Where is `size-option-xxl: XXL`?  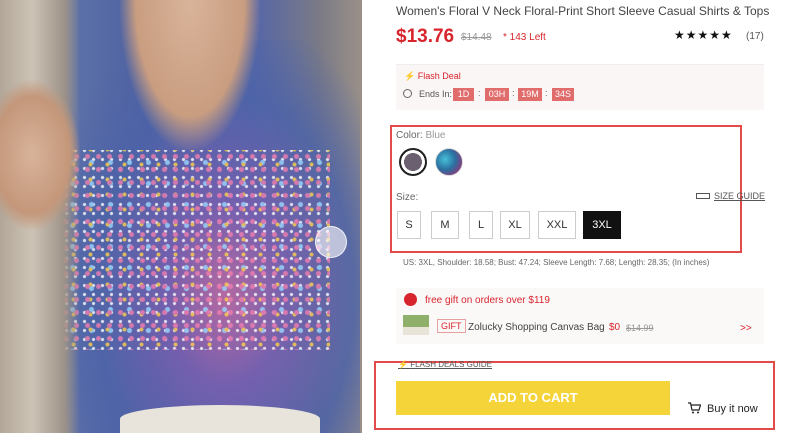
size-option-xxl: XXL is located at coordinates (557, 225).